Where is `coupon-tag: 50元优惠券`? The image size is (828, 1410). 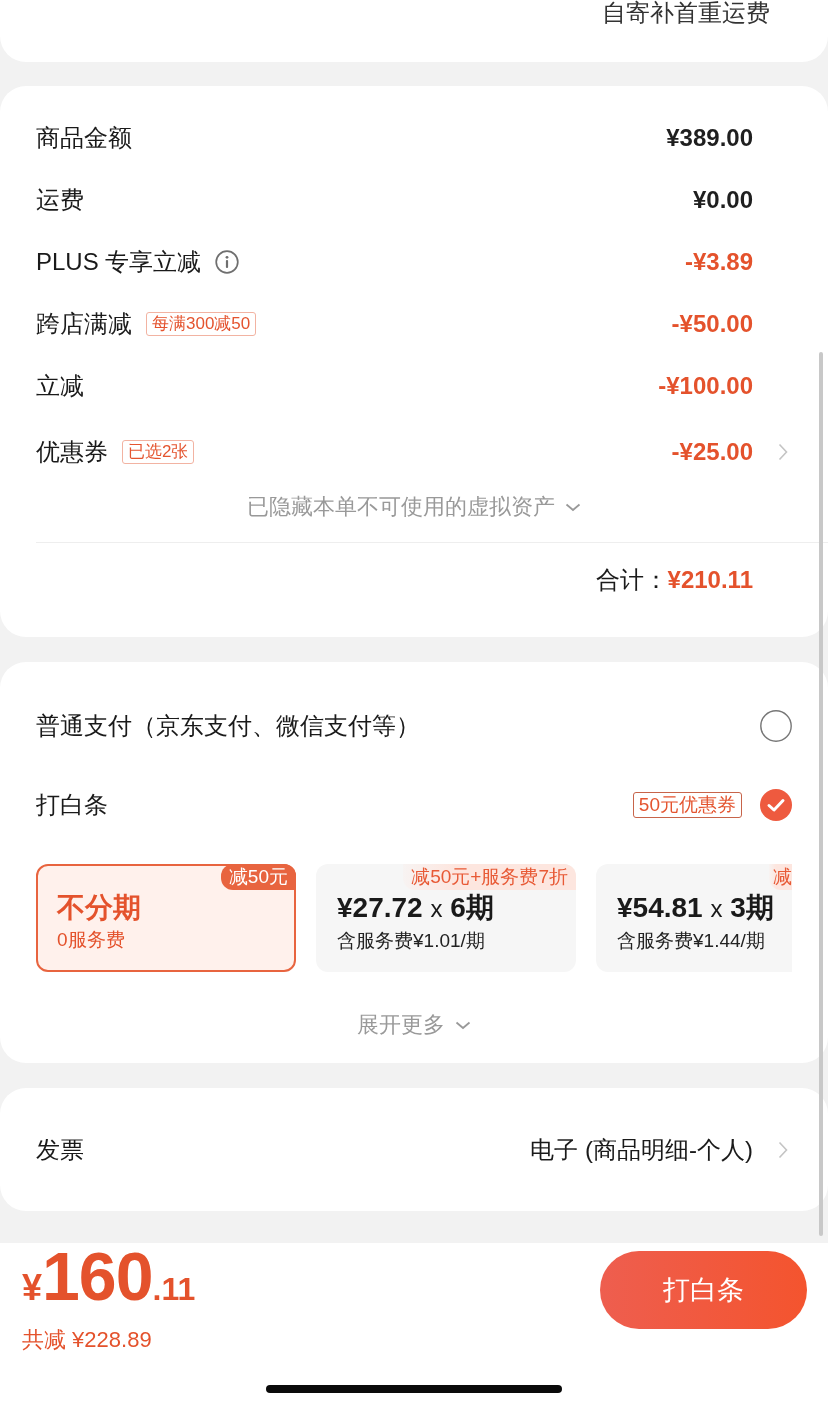
coupon-tag: 50元优惠券 is located at coordinates (687, 805).